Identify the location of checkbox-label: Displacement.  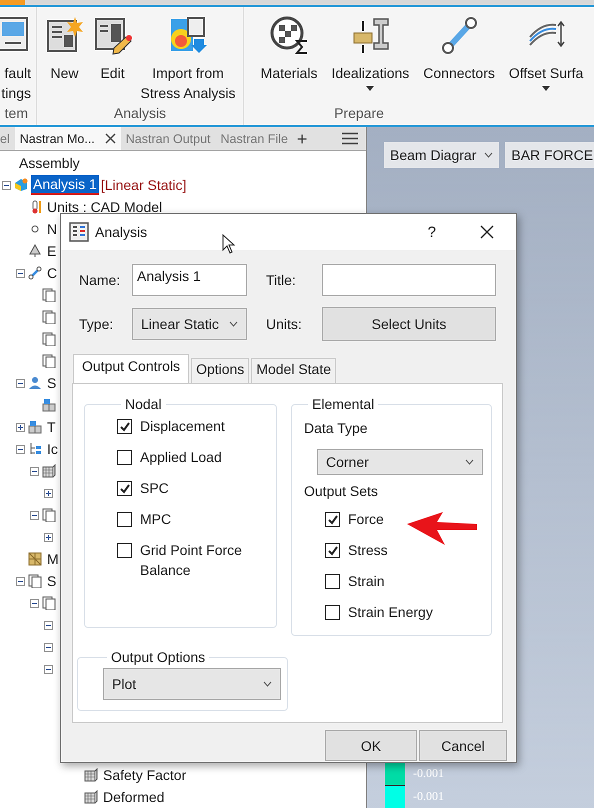
(182, 426).